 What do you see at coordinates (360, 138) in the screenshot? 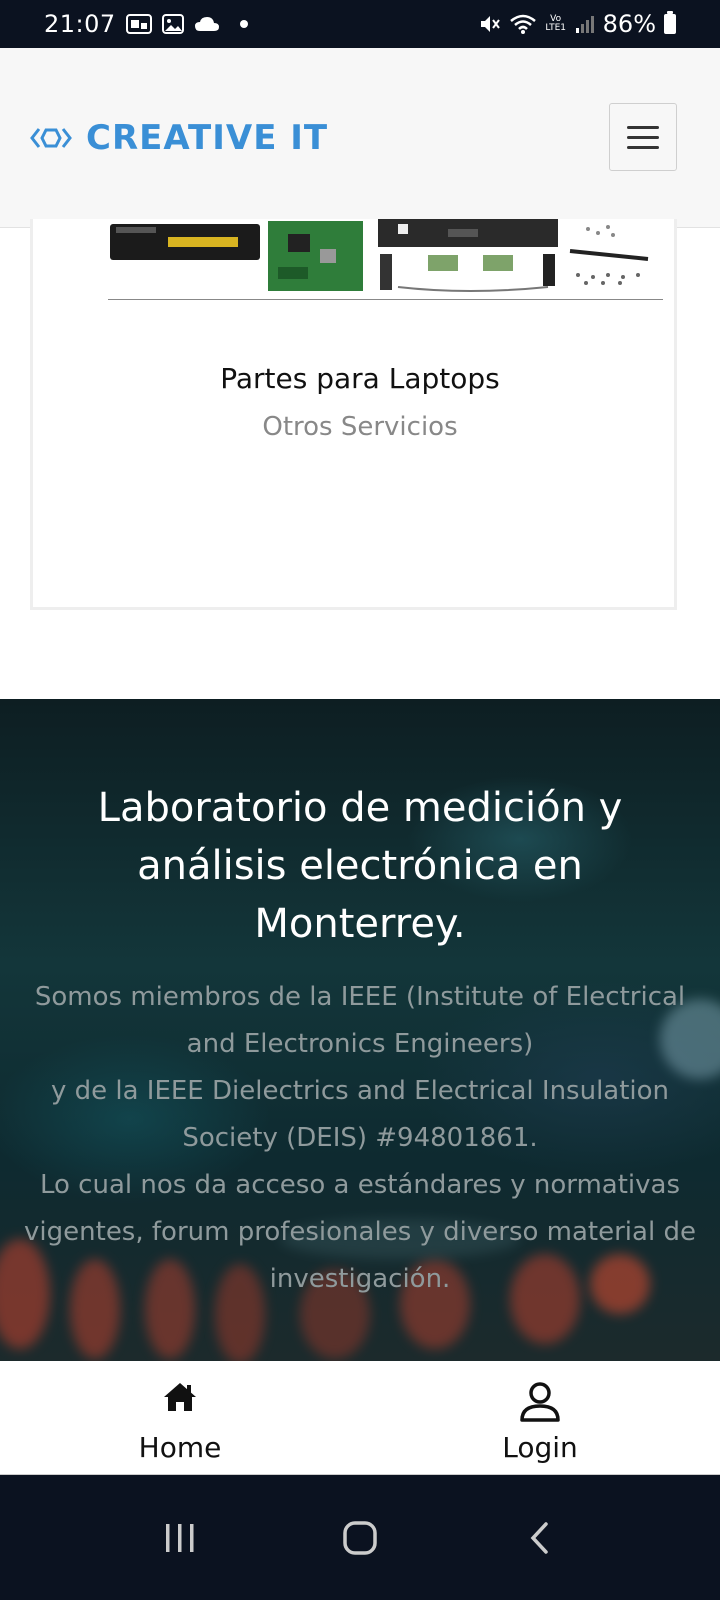
I see `site-header: CREATIVE IT` at bounding box center [360, 138].